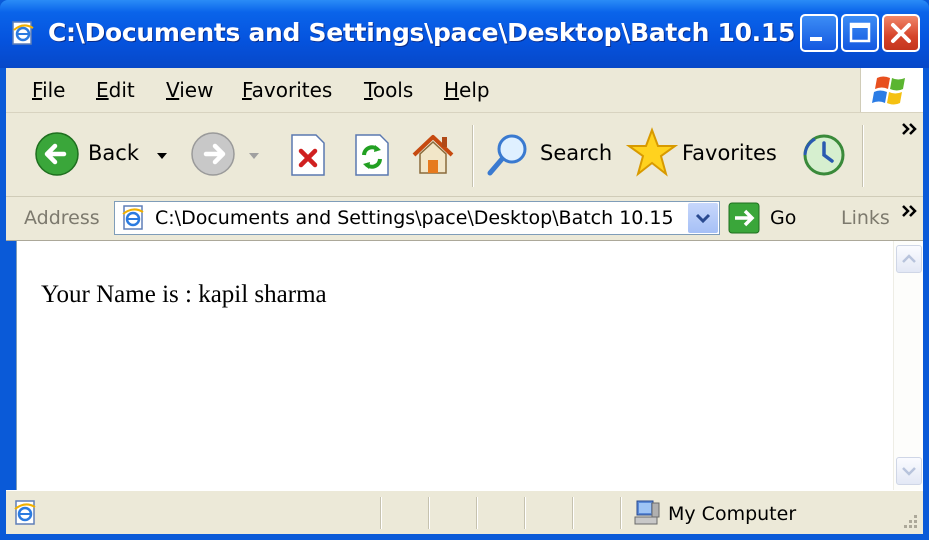 The width and height of the screenshot is (929, 540). I want to click on favorites-button: Favorites, so click(702, 154).